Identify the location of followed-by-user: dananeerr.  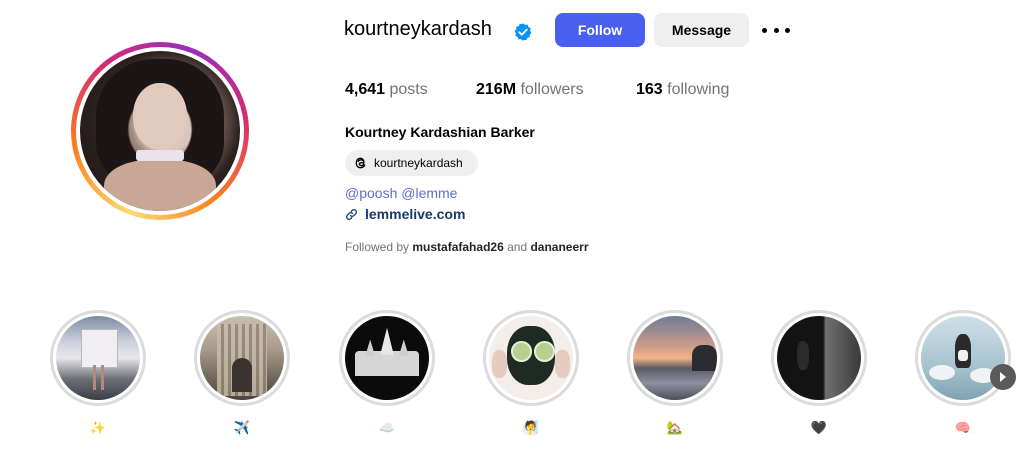
(559, 247).